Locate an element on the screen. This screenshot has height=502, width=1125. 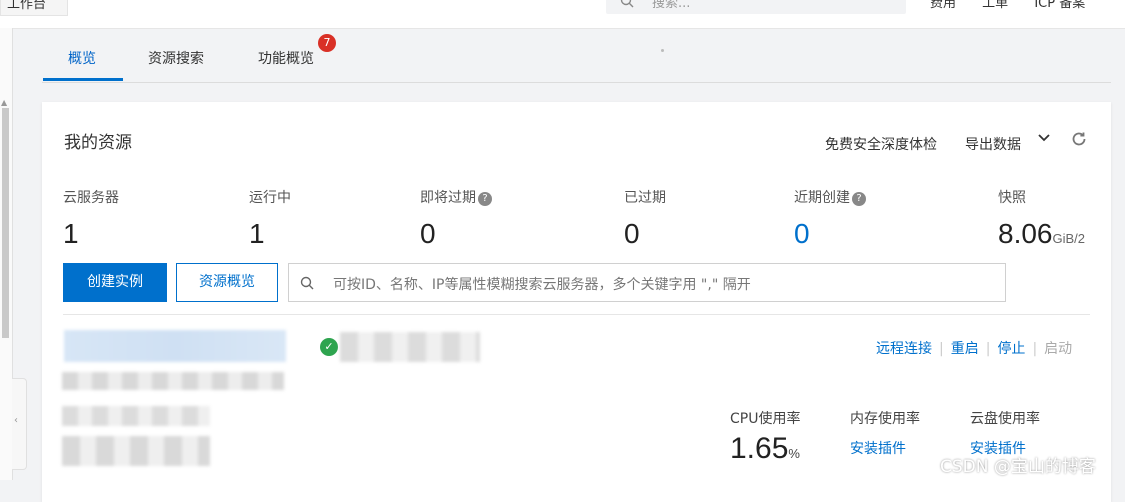
stat-label-ecs: 云服务器 is located at coordinates (91, 198).